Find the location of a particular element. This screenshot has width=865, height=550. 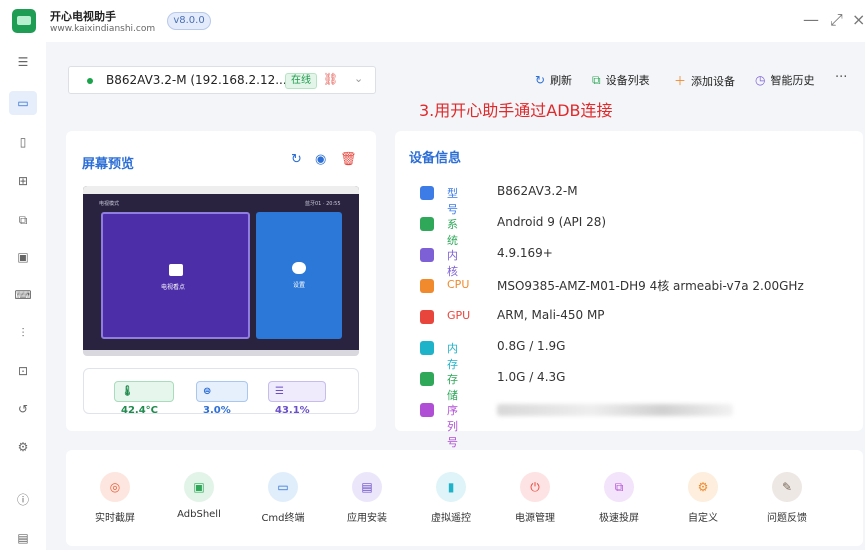

info-value: 0.8G / 1.9G is located at coordinates (531, 346).